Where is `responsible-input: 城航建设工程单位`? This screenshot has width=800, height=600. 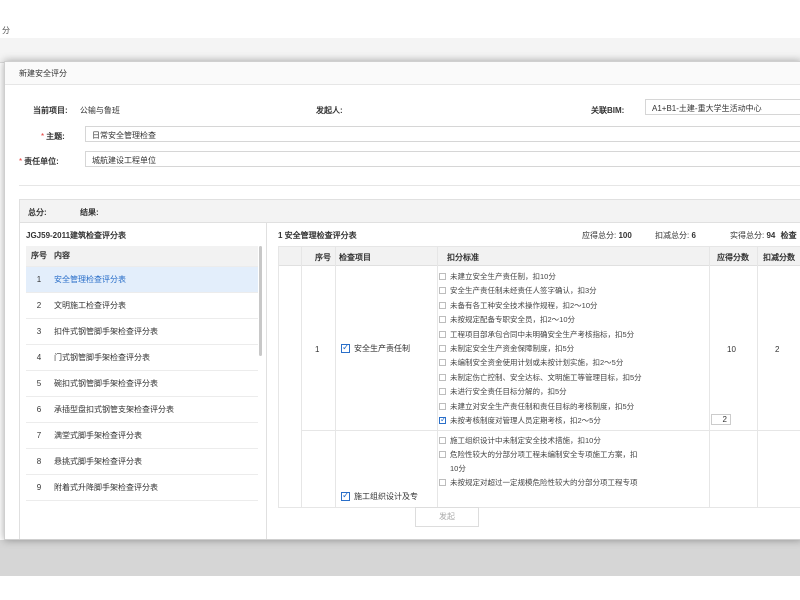
responsible-input: 城航建设工程单位 is located at coordinates (442, 159).